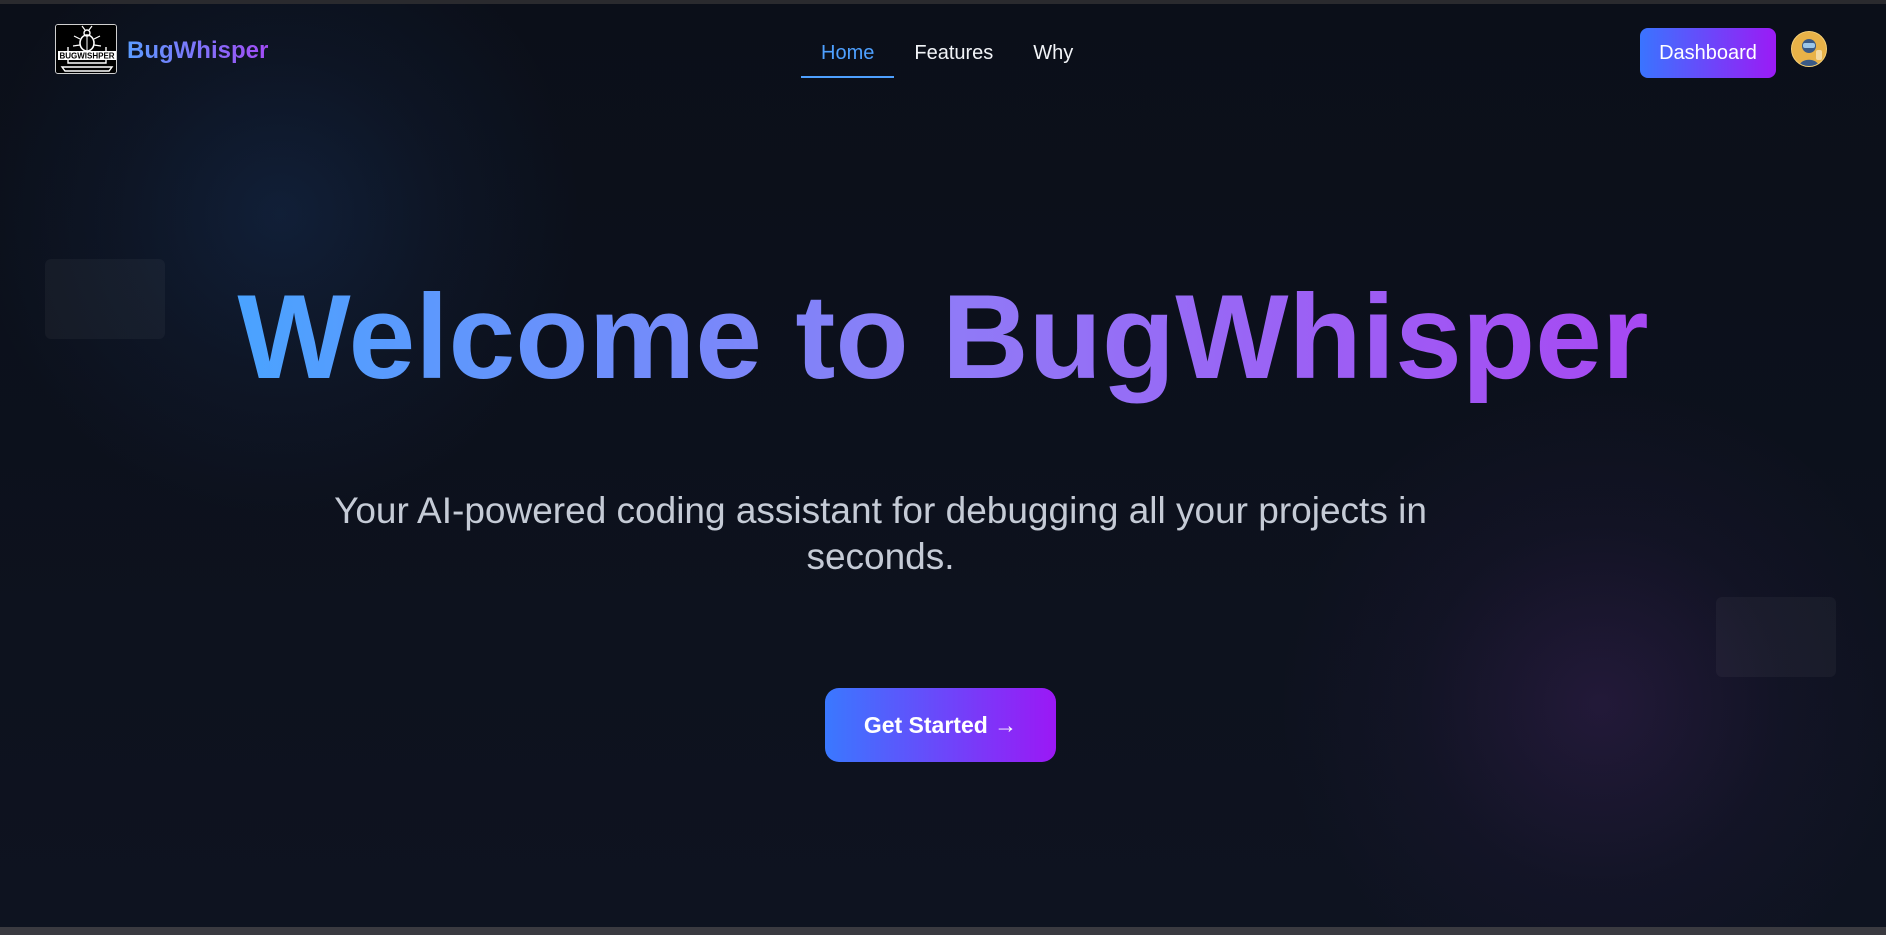 The height and width of the screenshot is (935, 1886). What do you see at coordinates (1708, 53) in the screenshot?
I see `dashboard-button: Dashboard` at bounding box center [1708, 53].